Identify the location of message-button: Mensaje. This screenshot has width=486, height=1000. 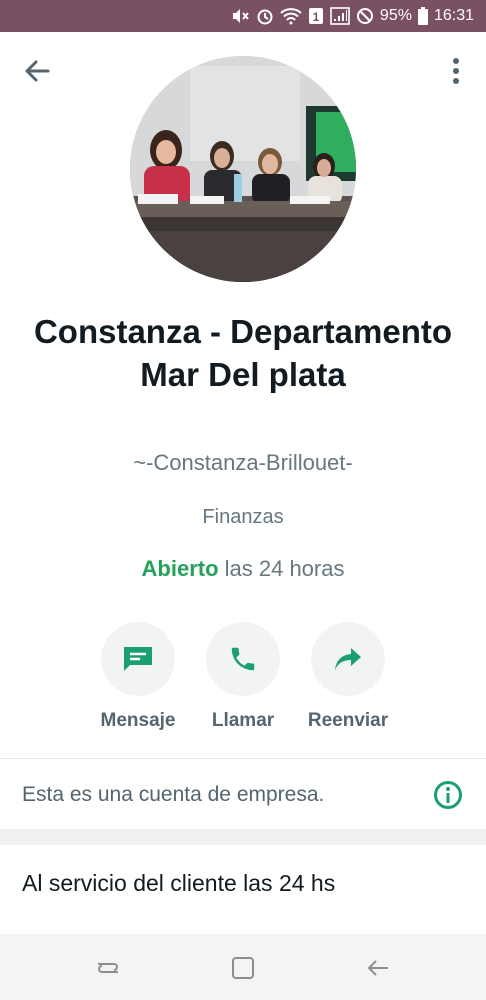
(138, 677).